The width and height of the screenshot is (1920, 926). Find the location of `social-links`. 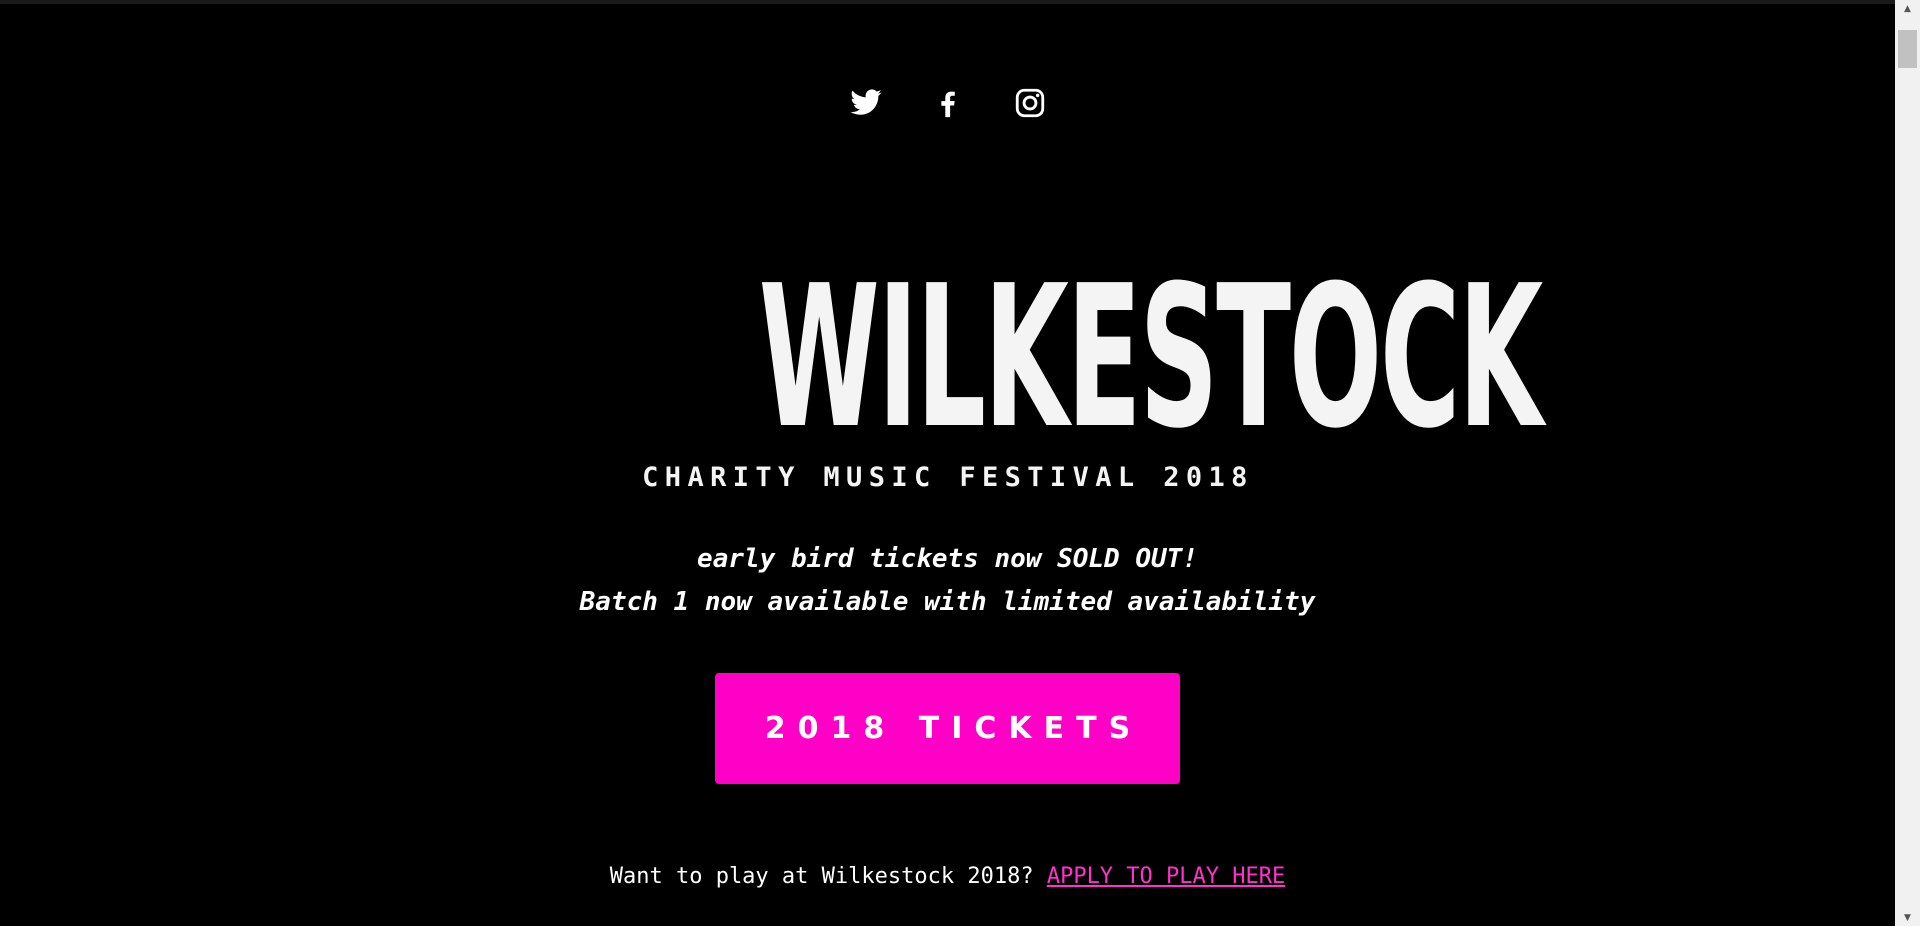

social-links is located at coordinates (947, 103).